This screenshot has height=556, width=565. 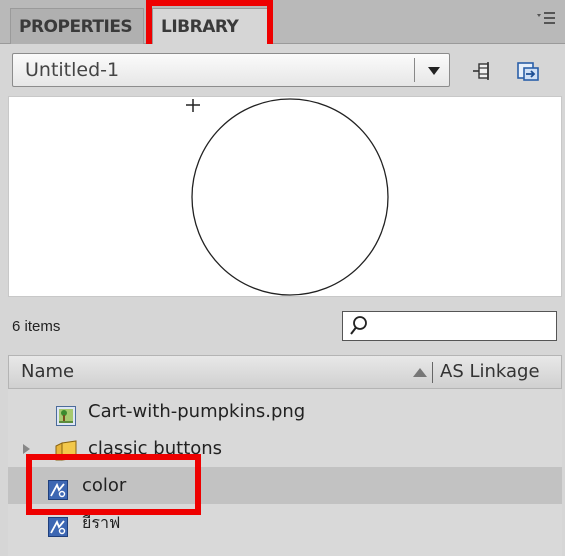 I want to click on list-item: Cart-with-pumpkins.png, so click(x=285, y=411).